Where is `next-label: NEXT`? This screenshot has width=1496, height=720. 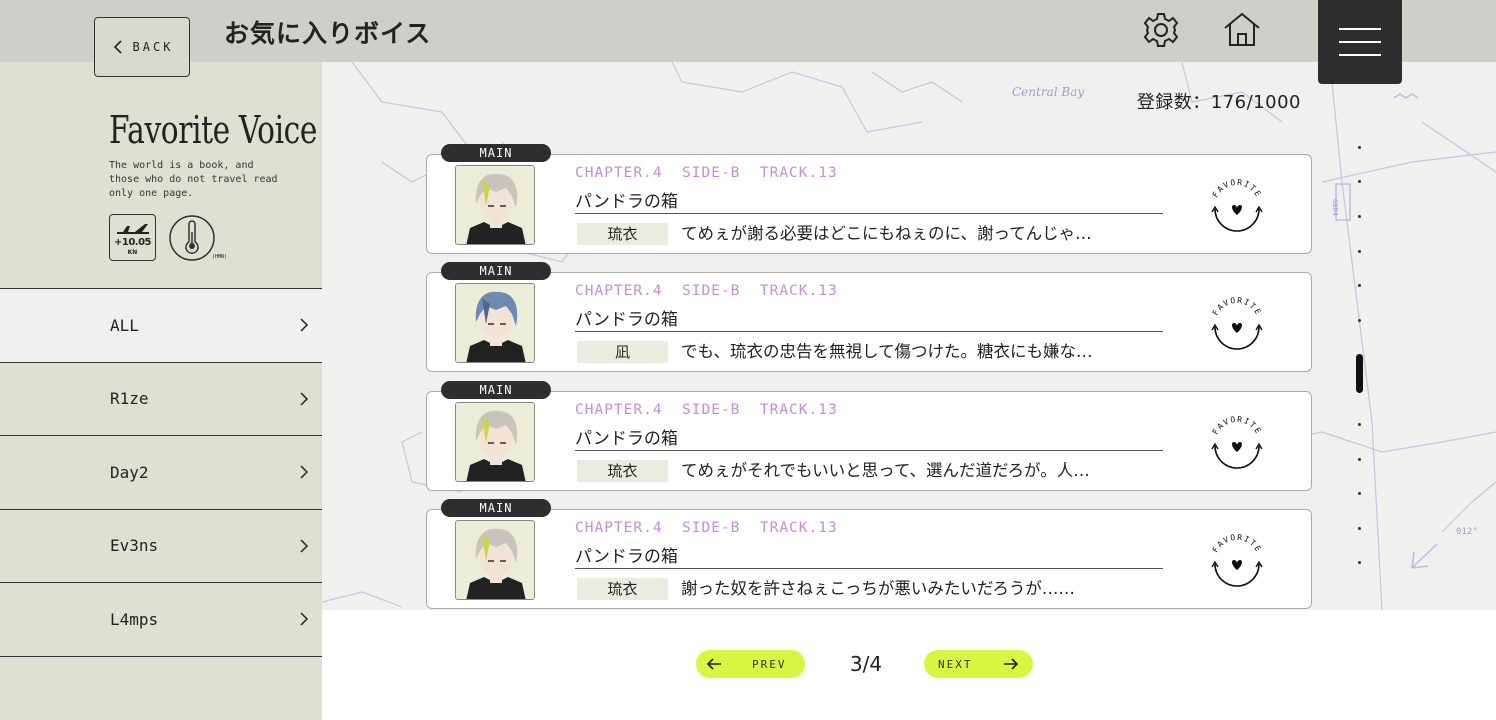
next-label: NEXT is located at coordinates (955, 664).